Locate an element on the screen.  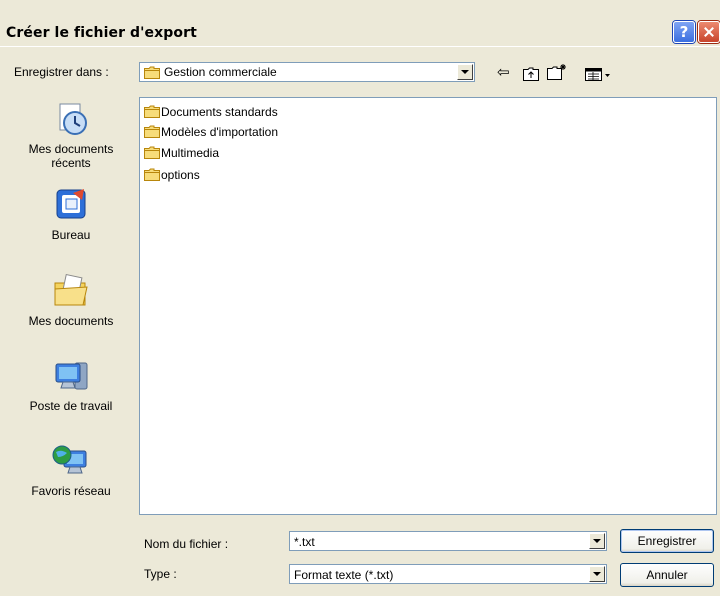
place-label-my-documents: Mes documents is located at coordinates (71, 321).